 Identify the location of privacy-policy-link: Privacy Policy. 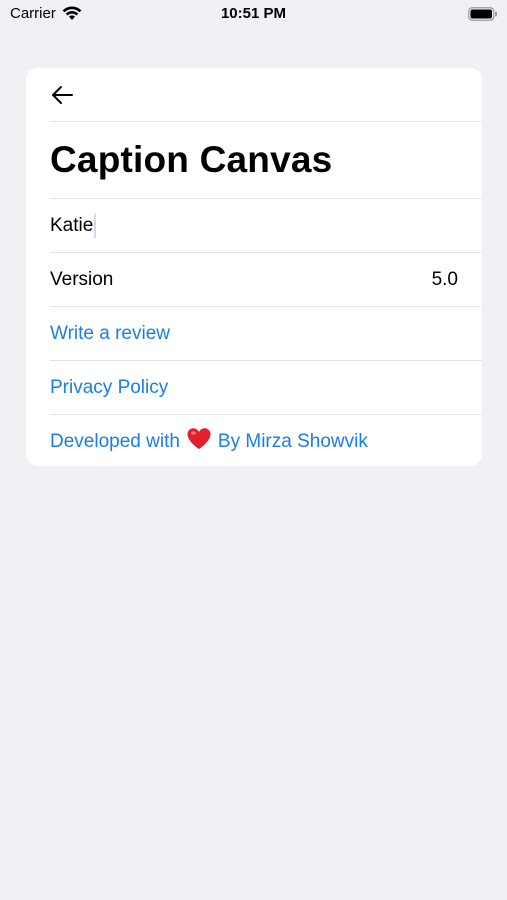
(254, 387).